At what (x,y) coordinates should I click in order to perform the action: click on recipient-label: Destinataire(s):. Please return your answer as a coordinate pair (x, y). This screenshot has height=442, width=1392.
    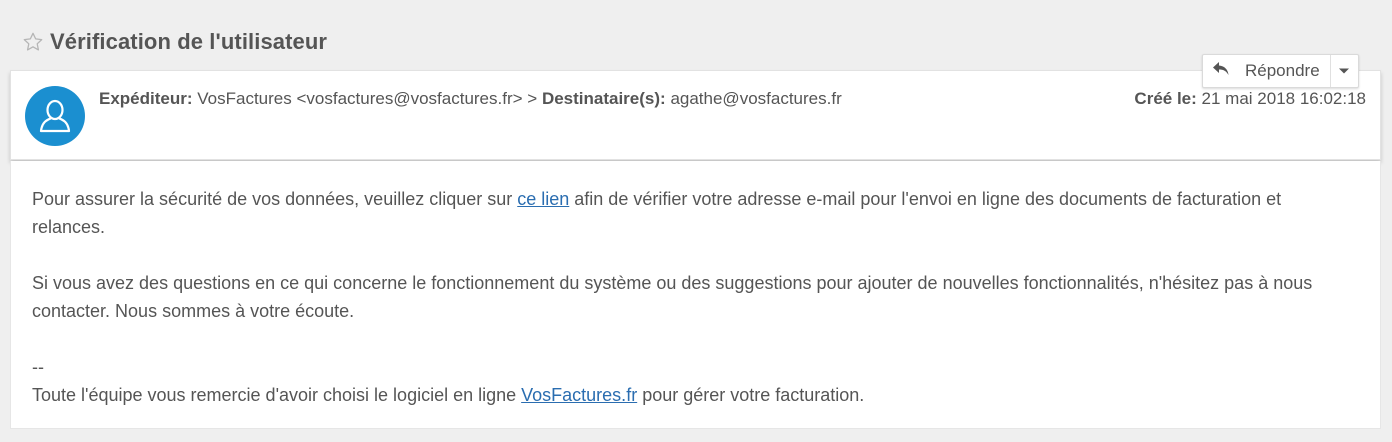
    Looking at the image, I should click on (603, 98).